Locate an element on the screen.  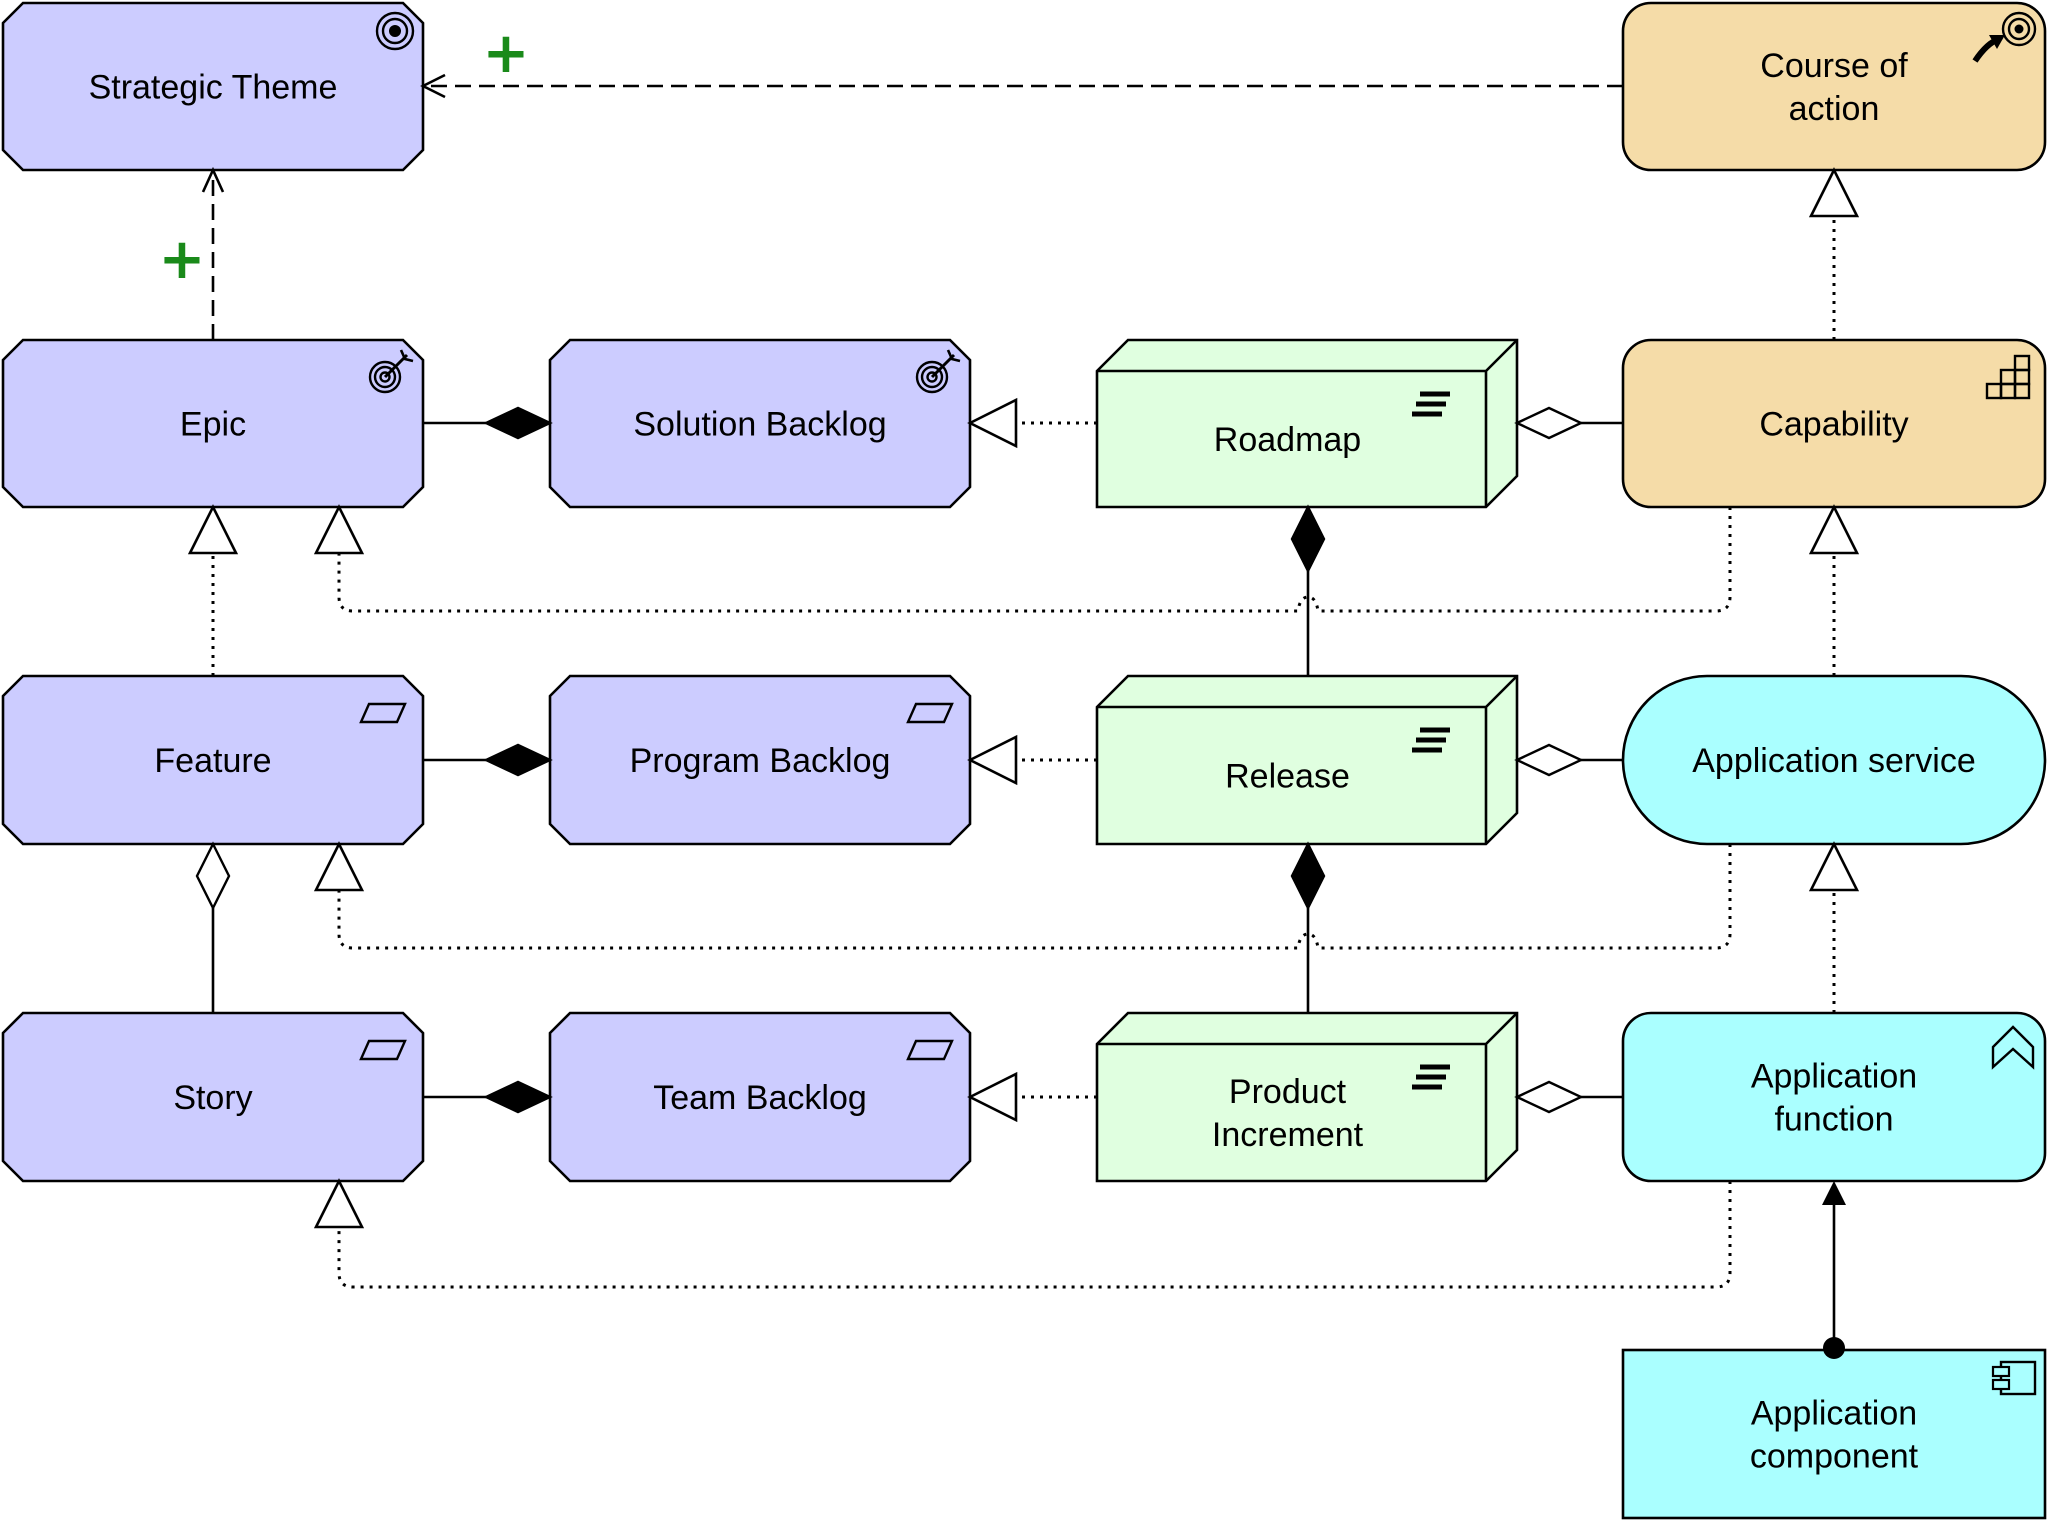
node-story: Story is located at coordinates (213, 1097).